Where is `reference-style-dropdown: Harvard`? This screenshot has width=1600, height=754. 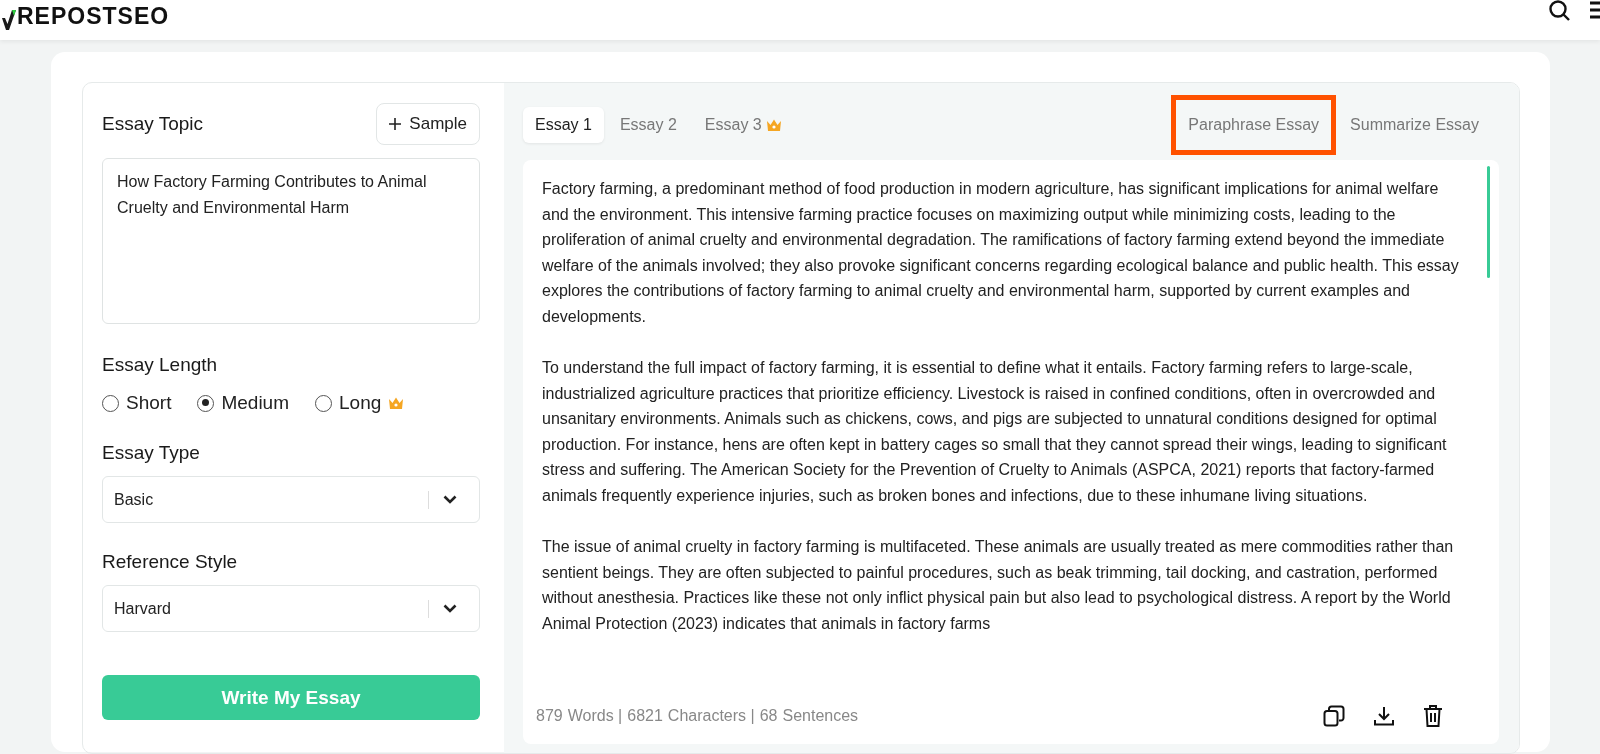
reference-style-dropdown: Harvard is located at coordinates (291, 608).